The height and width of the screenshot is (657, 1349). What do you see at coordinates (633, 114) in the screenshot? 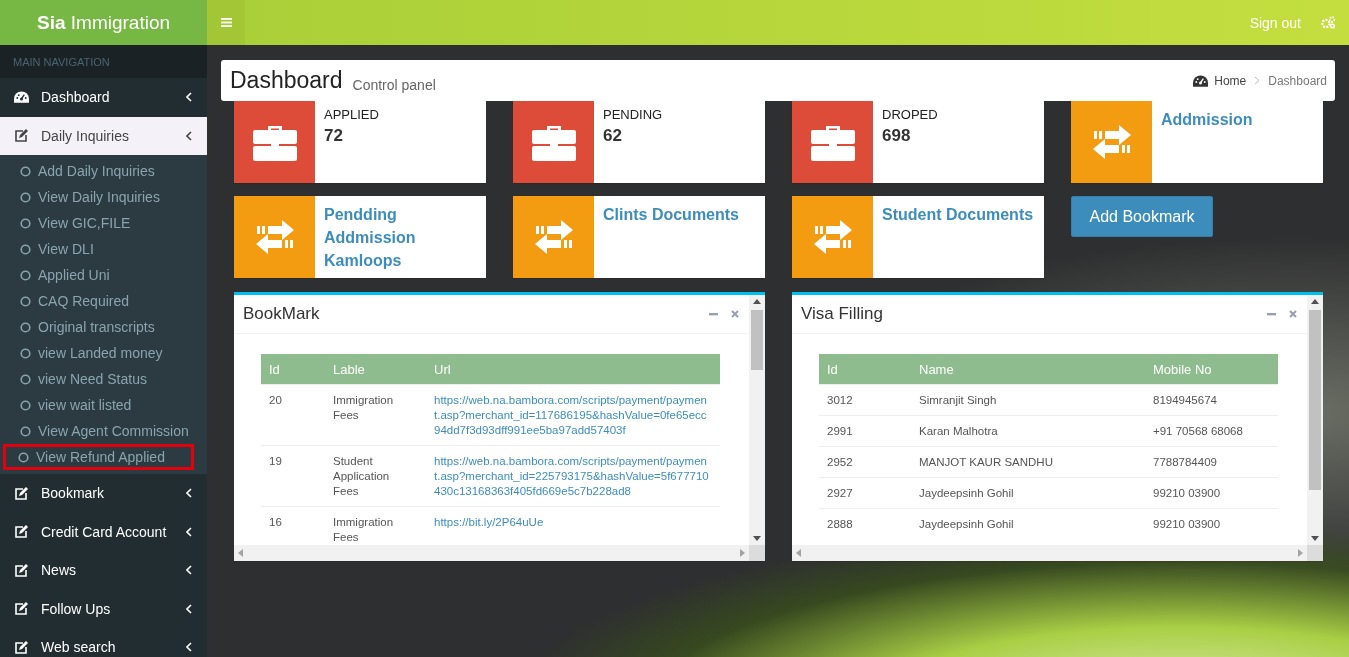
I see `stat-label: PENDING` at bounding box center [633, 114].